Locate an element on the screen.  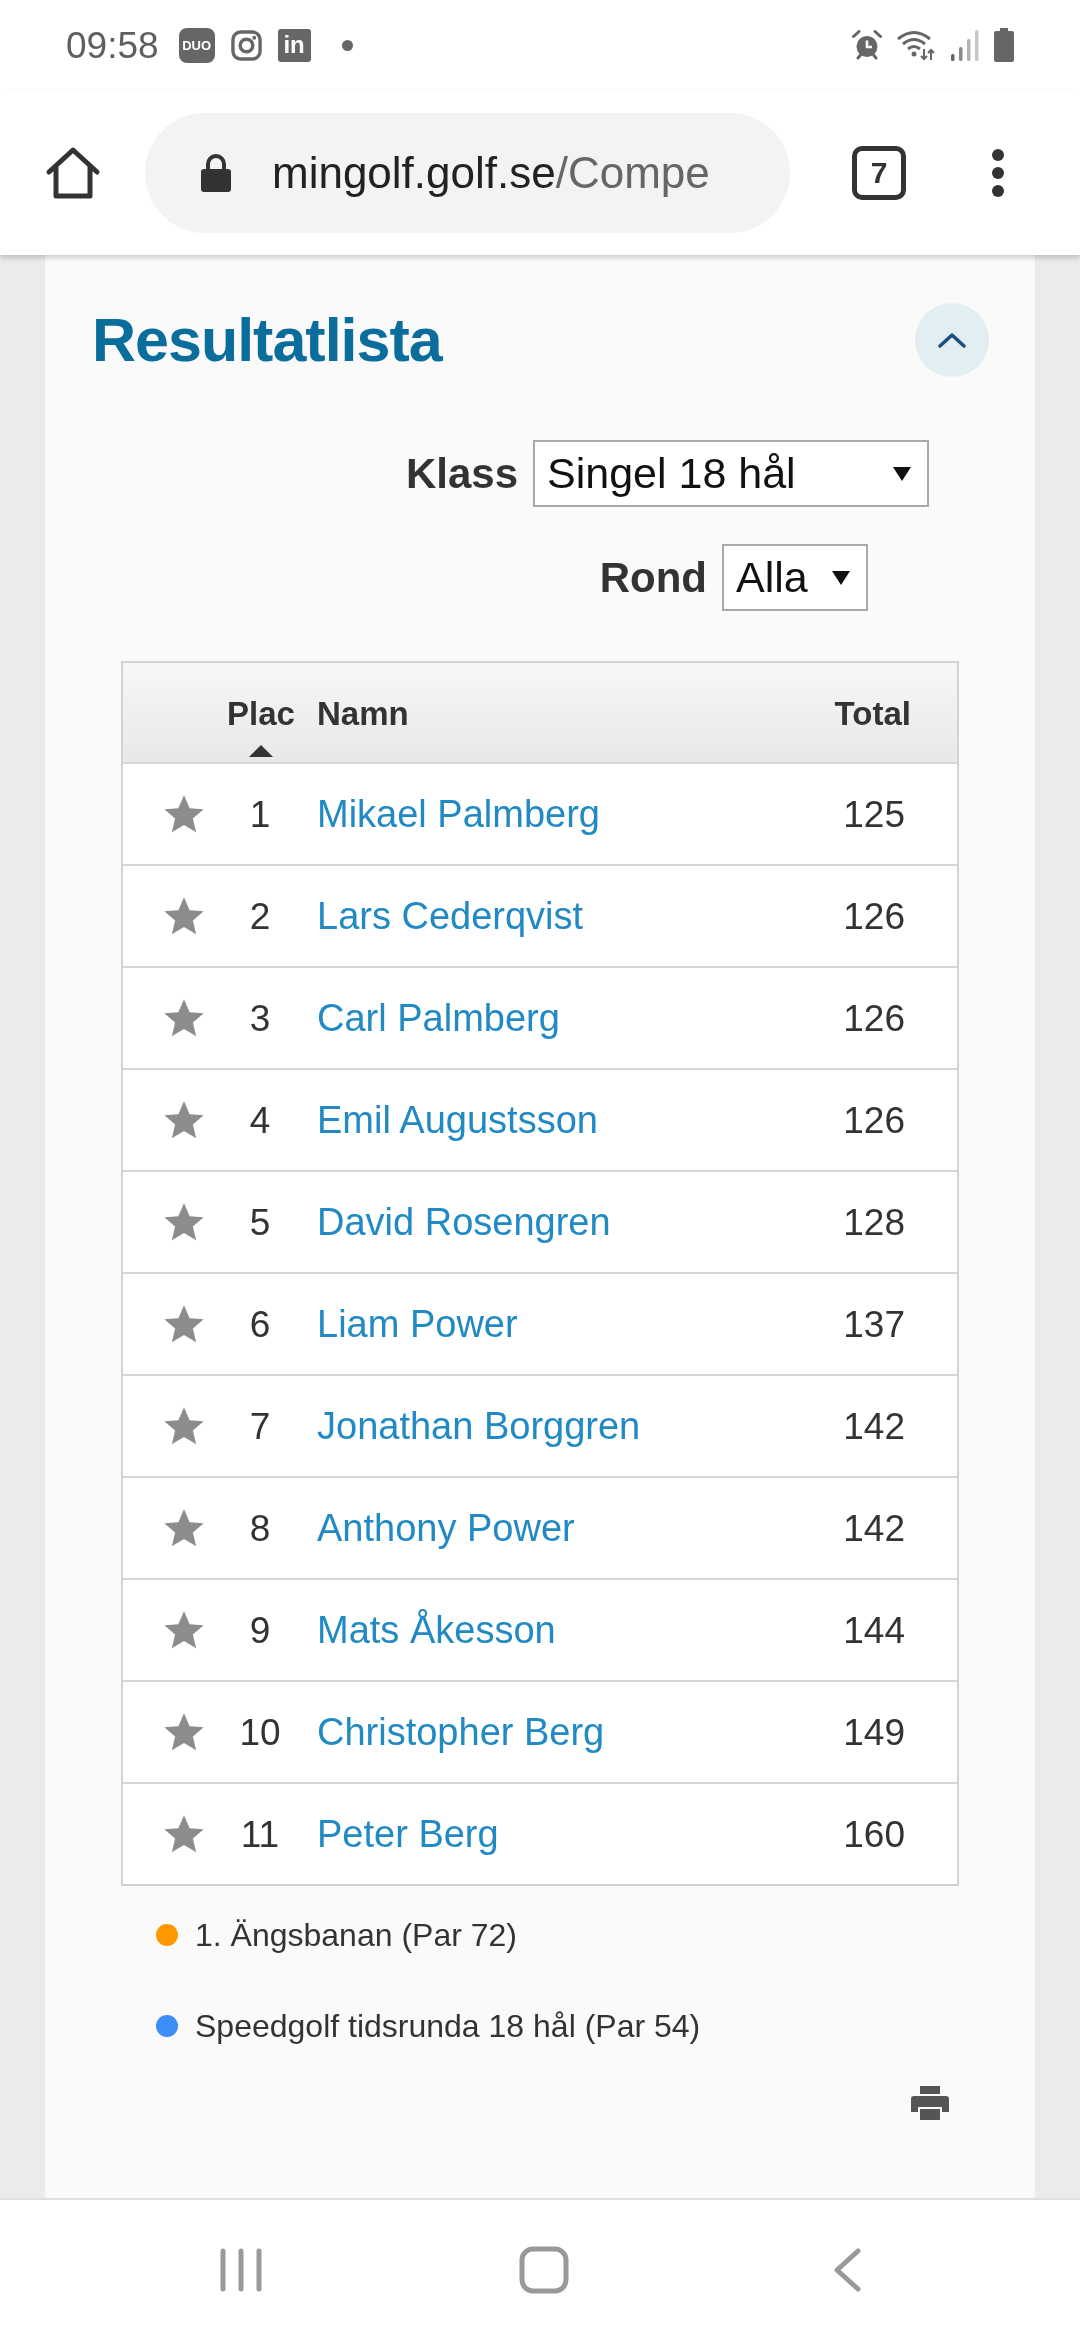
more-options-icon is located at coordinates (998, 172).